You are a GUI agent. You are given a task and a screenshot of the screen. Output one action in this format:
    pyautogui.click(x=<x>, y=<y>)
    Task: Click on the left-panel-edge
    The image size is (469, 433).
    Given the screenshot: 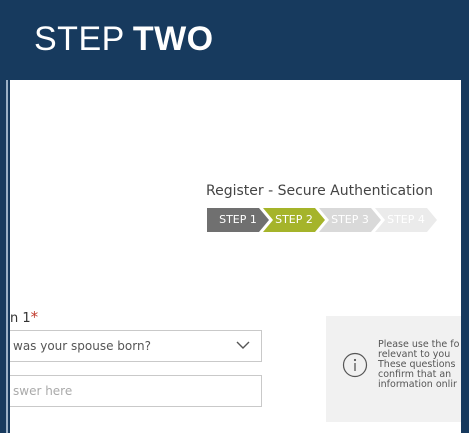 What is the action you would take?
    pyautogui.click(x=4, y=256)
    